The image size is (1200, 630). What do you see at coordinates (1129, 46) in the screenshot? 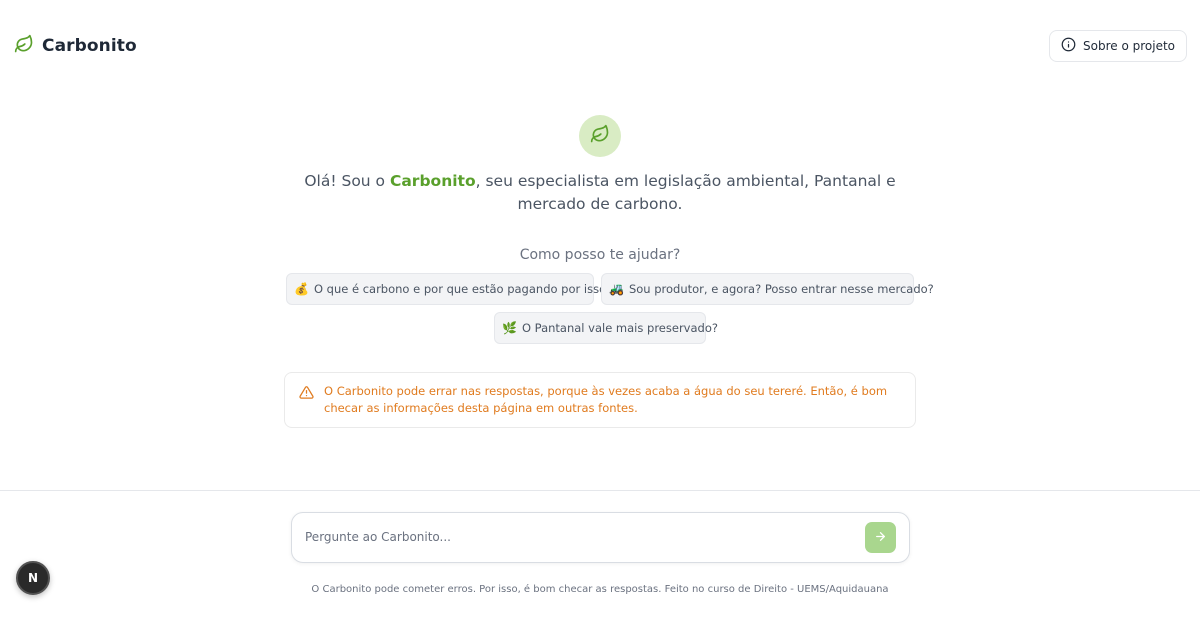
I see `about-project-label: Sobre o projeto` at bounding box center [1129, 46].